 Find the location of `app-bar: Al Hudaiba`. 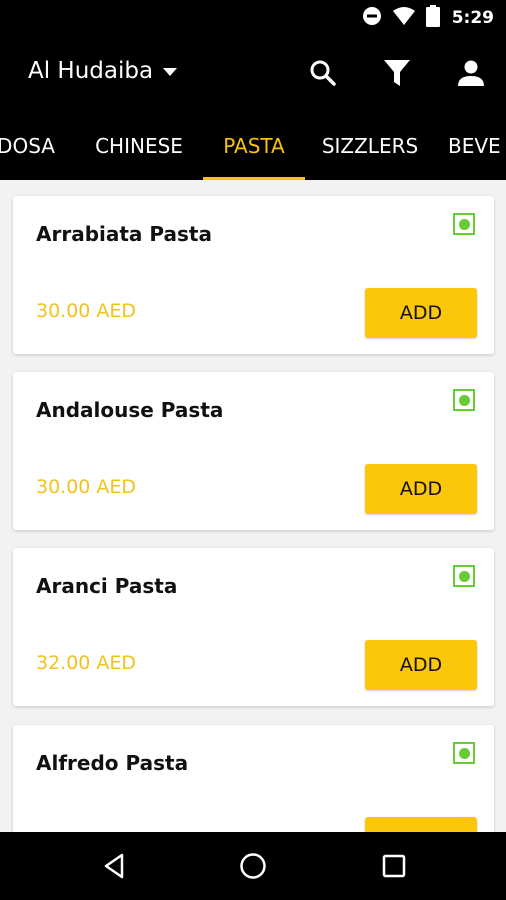

app-bar: Al Hudaiba is located at coordinates (253, 74).